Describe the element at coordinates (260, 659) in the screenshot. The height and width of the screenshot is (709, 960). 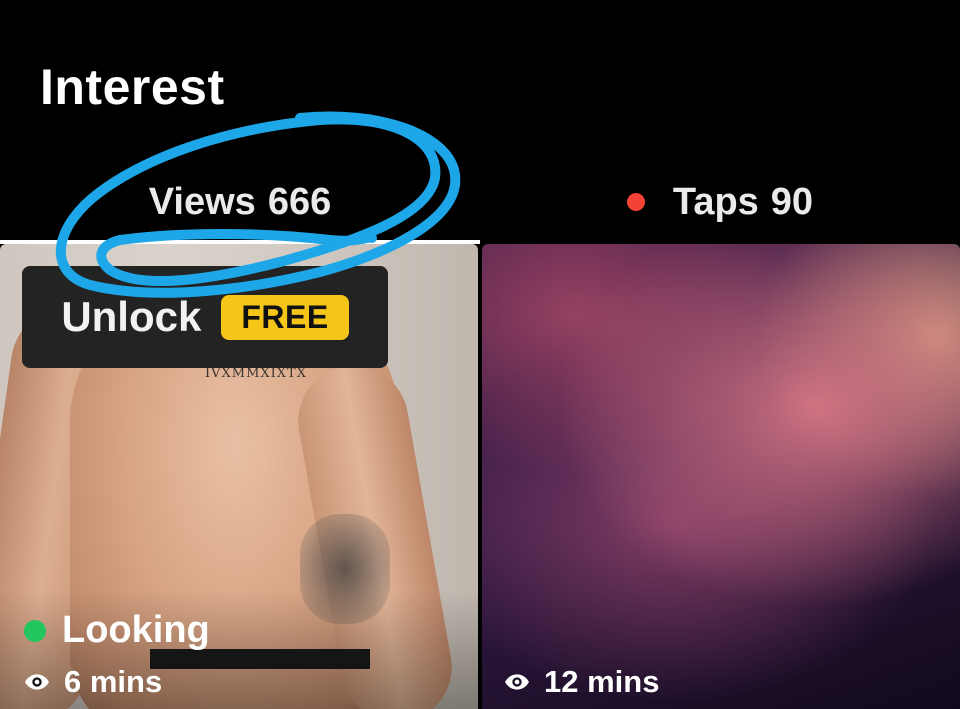
I see `photo-waistband` at that location.